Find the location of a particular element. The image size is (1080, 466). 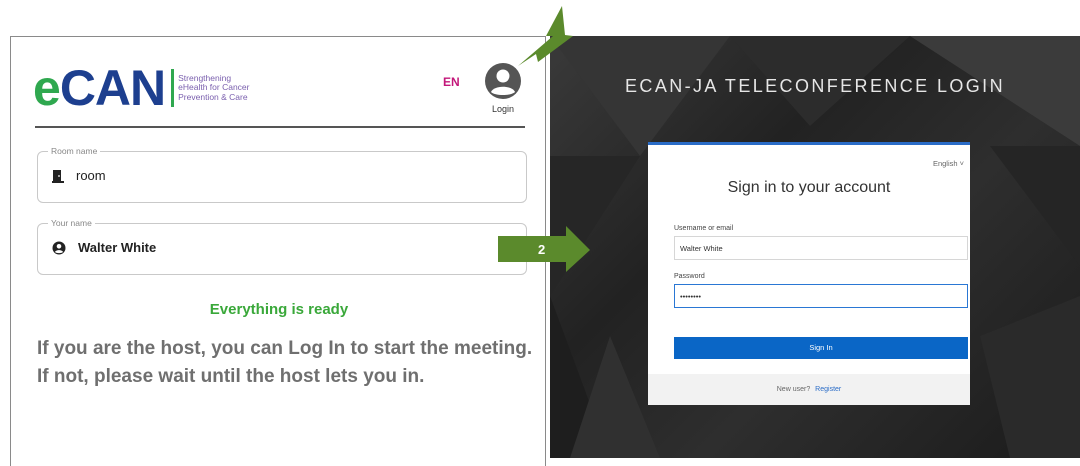

register-link: Register is located at coordinates (828, 389).